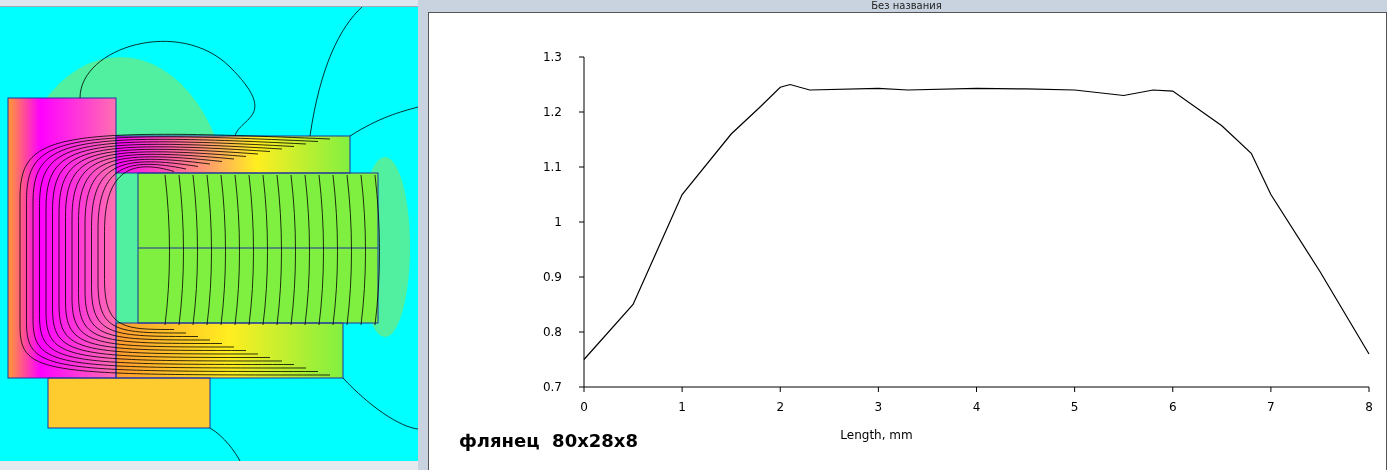 This screenshot has height=470, width=1387. Describe the element at coordinates (1172, 407) in the screenshot. I see `x-tick-label: 6` at that location.